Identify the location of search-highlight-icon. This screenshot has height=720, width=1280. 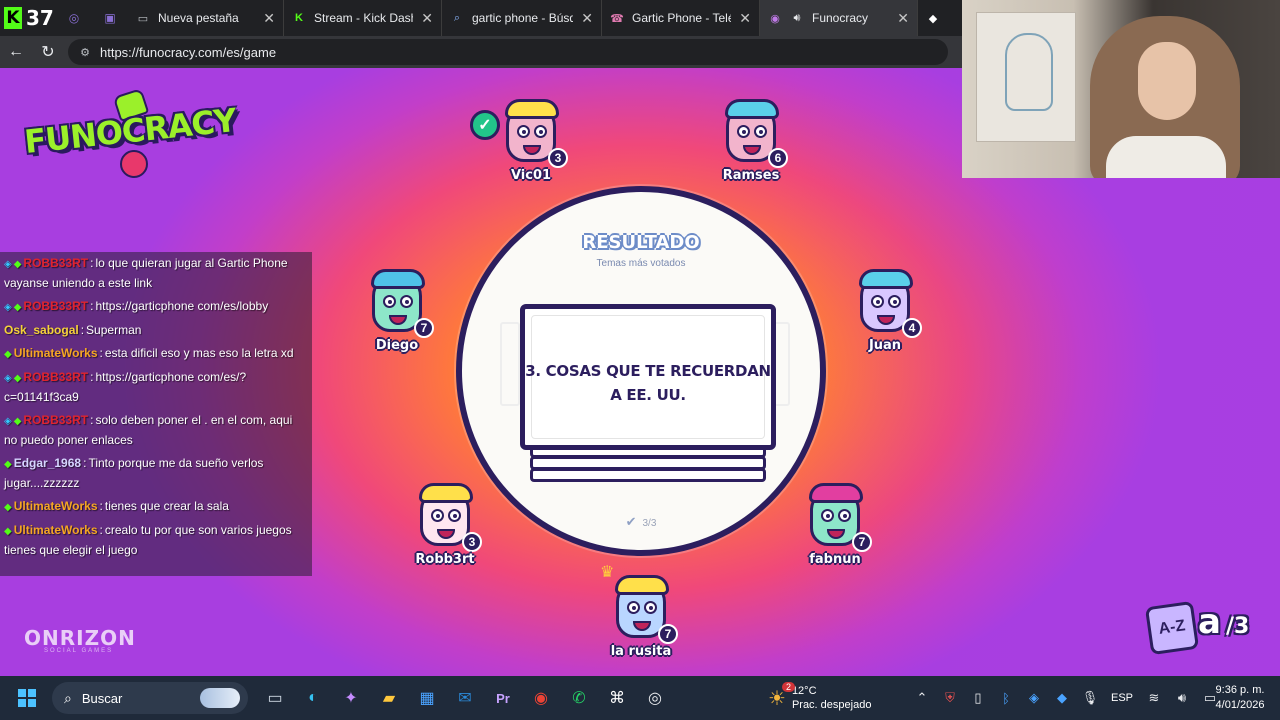
(220, 698).